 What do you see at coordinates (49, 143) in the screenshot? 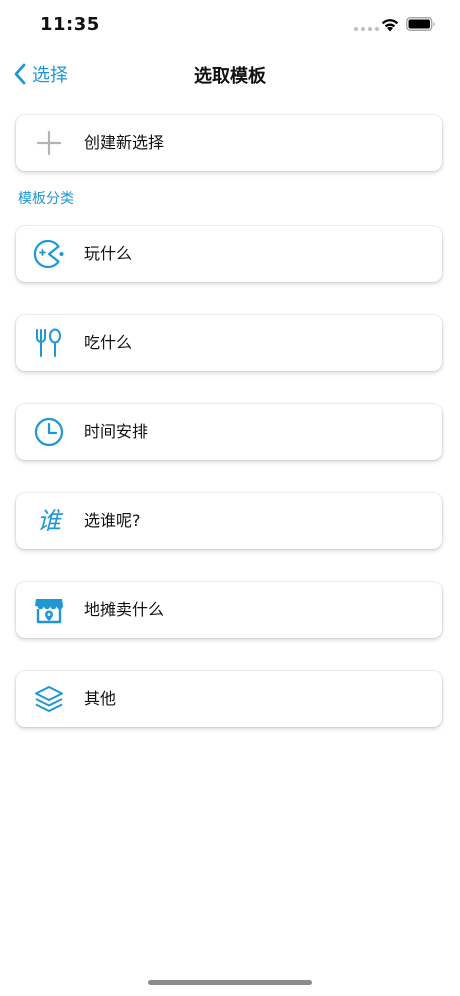
I see `plus-icon` at bounding box center [49, 143].